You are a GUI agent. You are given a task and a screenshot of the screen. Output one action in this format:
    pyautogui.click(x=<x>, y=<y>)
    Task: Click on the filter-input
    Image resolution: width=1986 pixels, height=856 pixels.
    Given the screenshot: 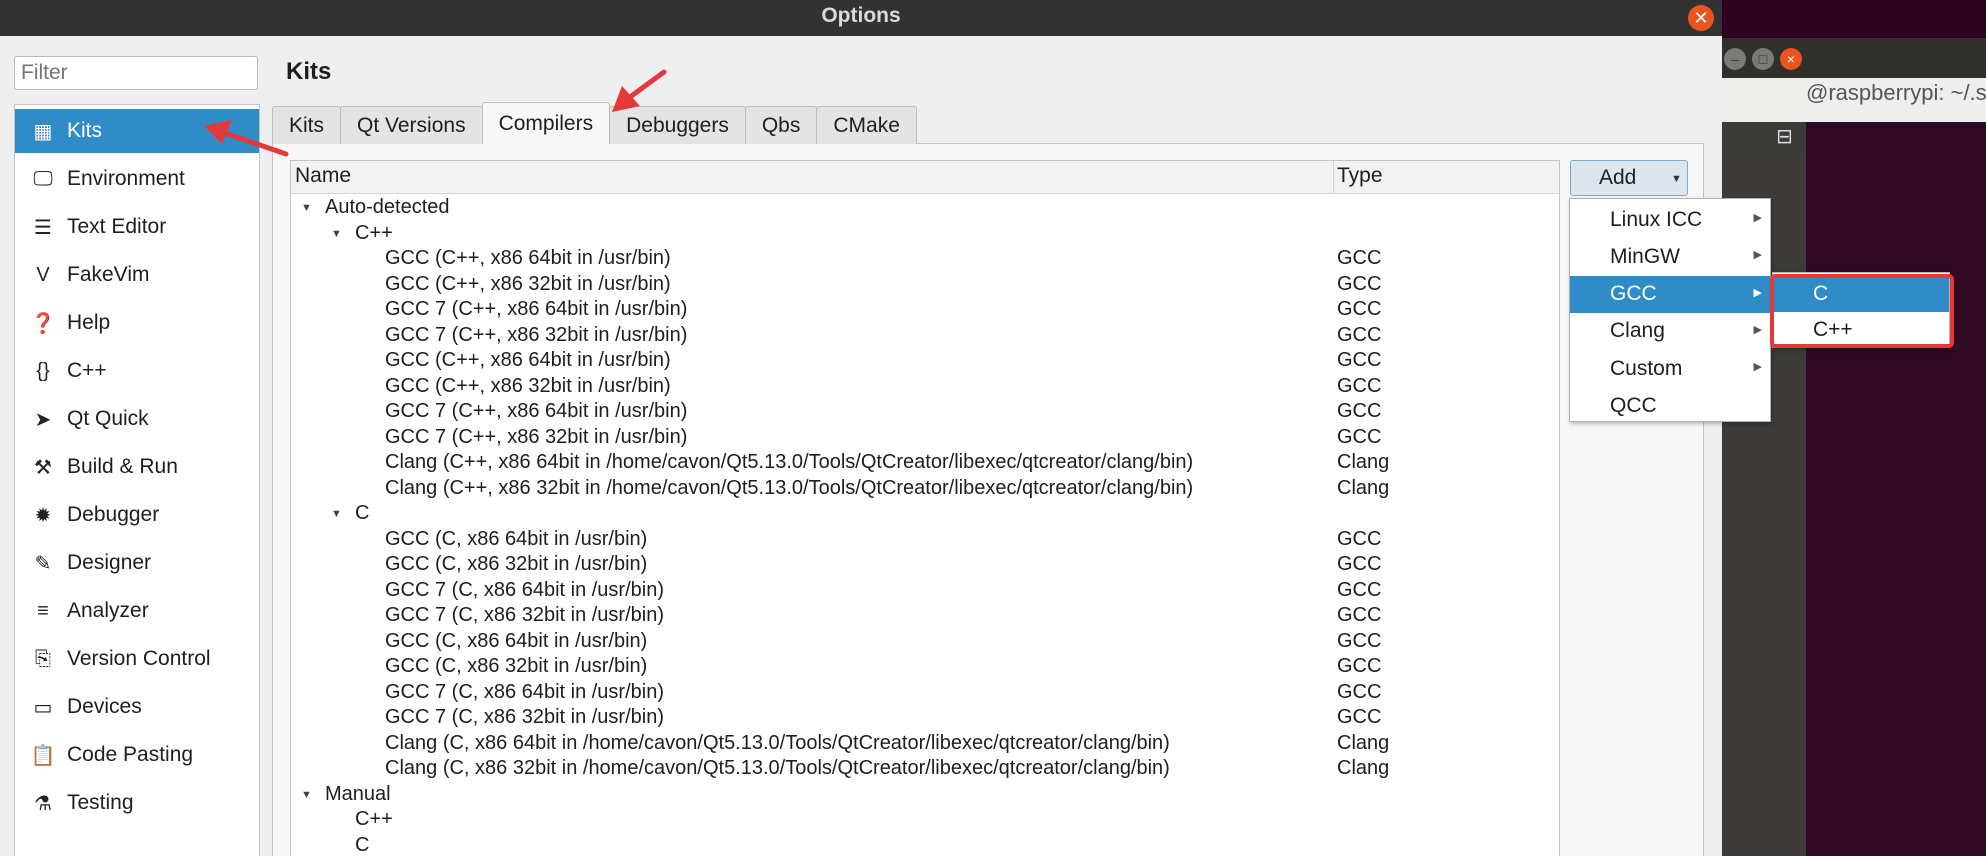 What is the action you would take?
    pyautogui.click(x=136, y=73)
    